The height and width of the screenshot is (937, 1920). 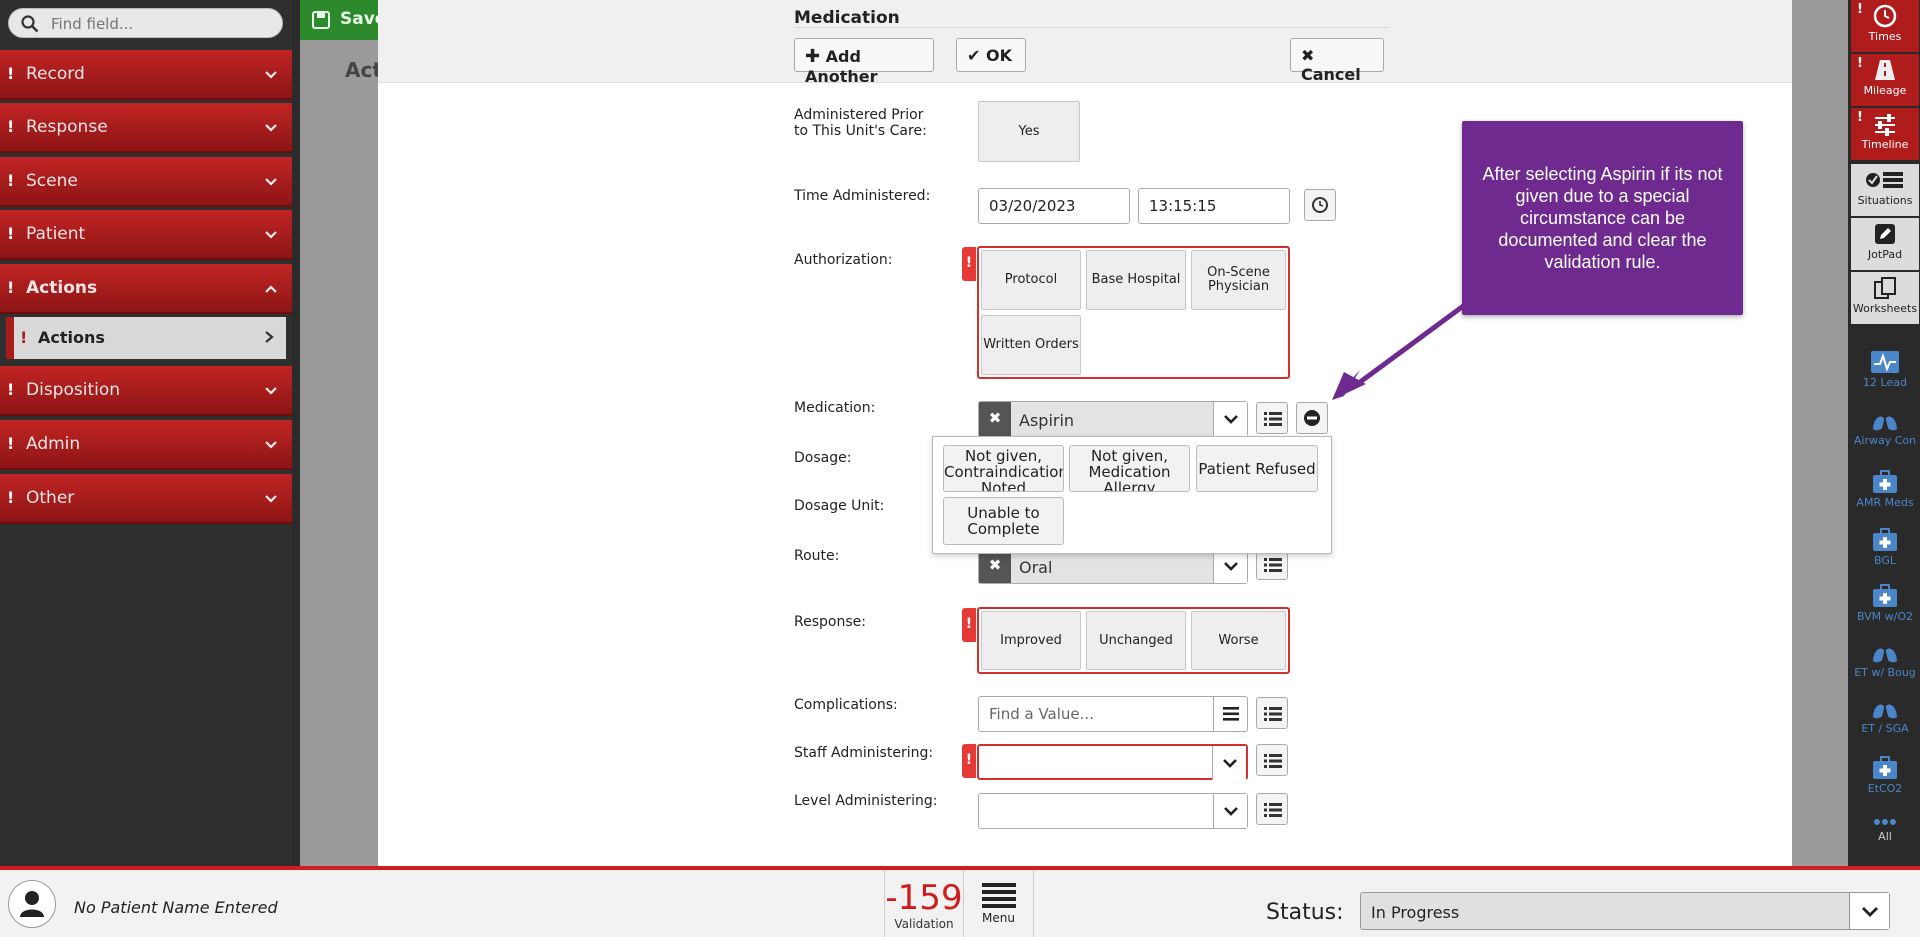 I want to click on date-administered-input: 03/20/2023, so click(x=1054, y=206).